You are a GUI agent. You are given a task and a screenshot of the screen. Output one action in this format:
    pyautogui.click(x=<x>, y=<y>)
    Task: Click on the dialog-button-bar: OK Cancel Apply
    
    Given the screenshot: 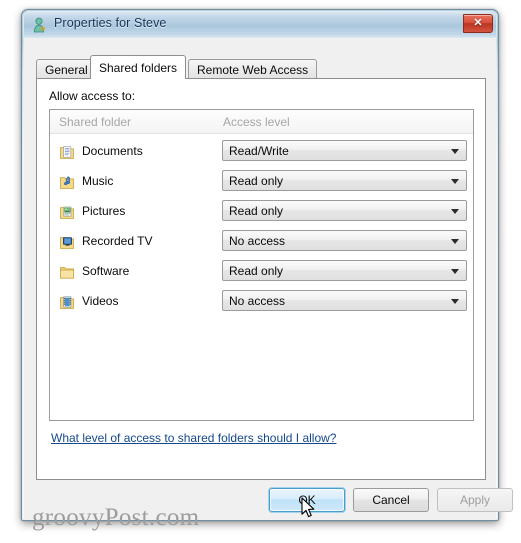 What is the action you would take?
    pyautogui.click(x=268, y=504)
    